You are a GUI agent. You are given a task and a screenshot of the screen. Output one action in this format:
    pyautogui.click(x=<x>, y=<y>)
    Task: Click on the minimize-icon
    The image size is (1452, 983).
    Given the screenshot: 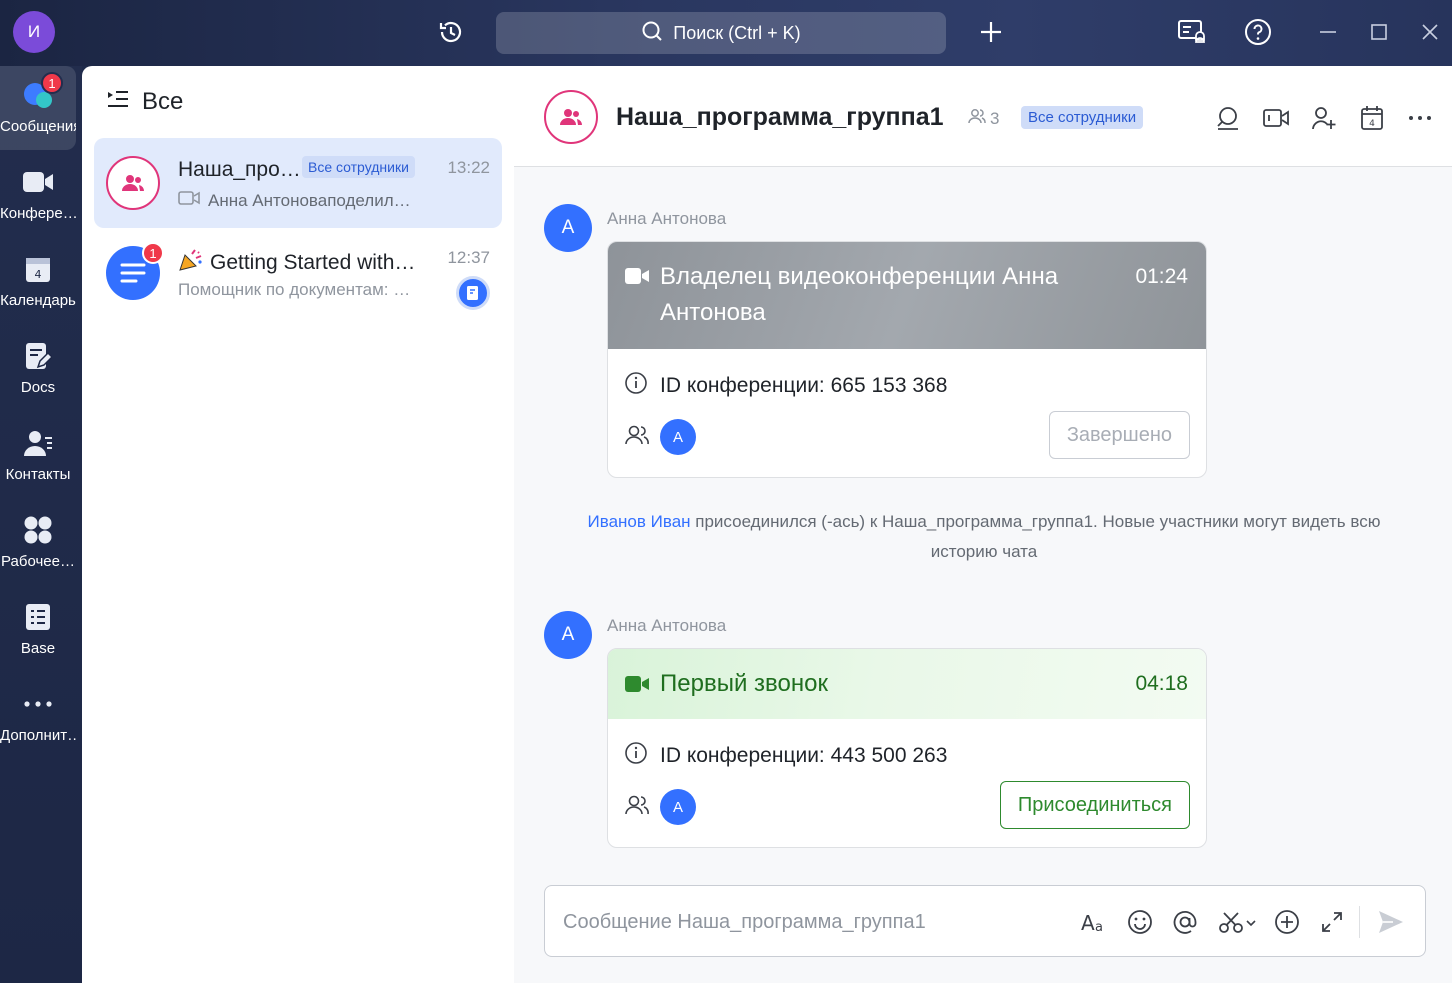 What is the action you would take?
    pyautogui.click(x=1328, y=32)
    